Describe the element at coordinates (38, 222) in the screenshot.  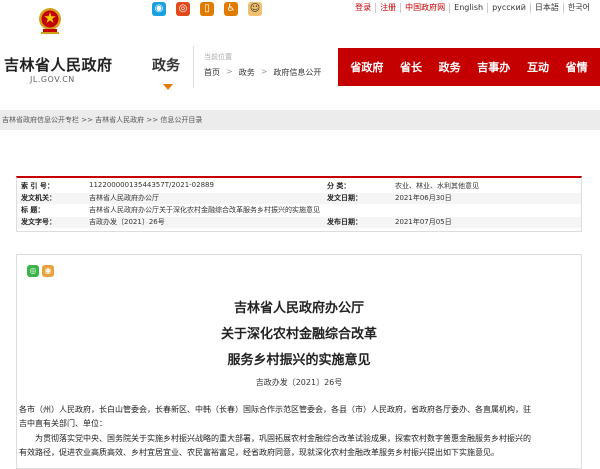
I see `docno-label: 发文字号：` at that location.